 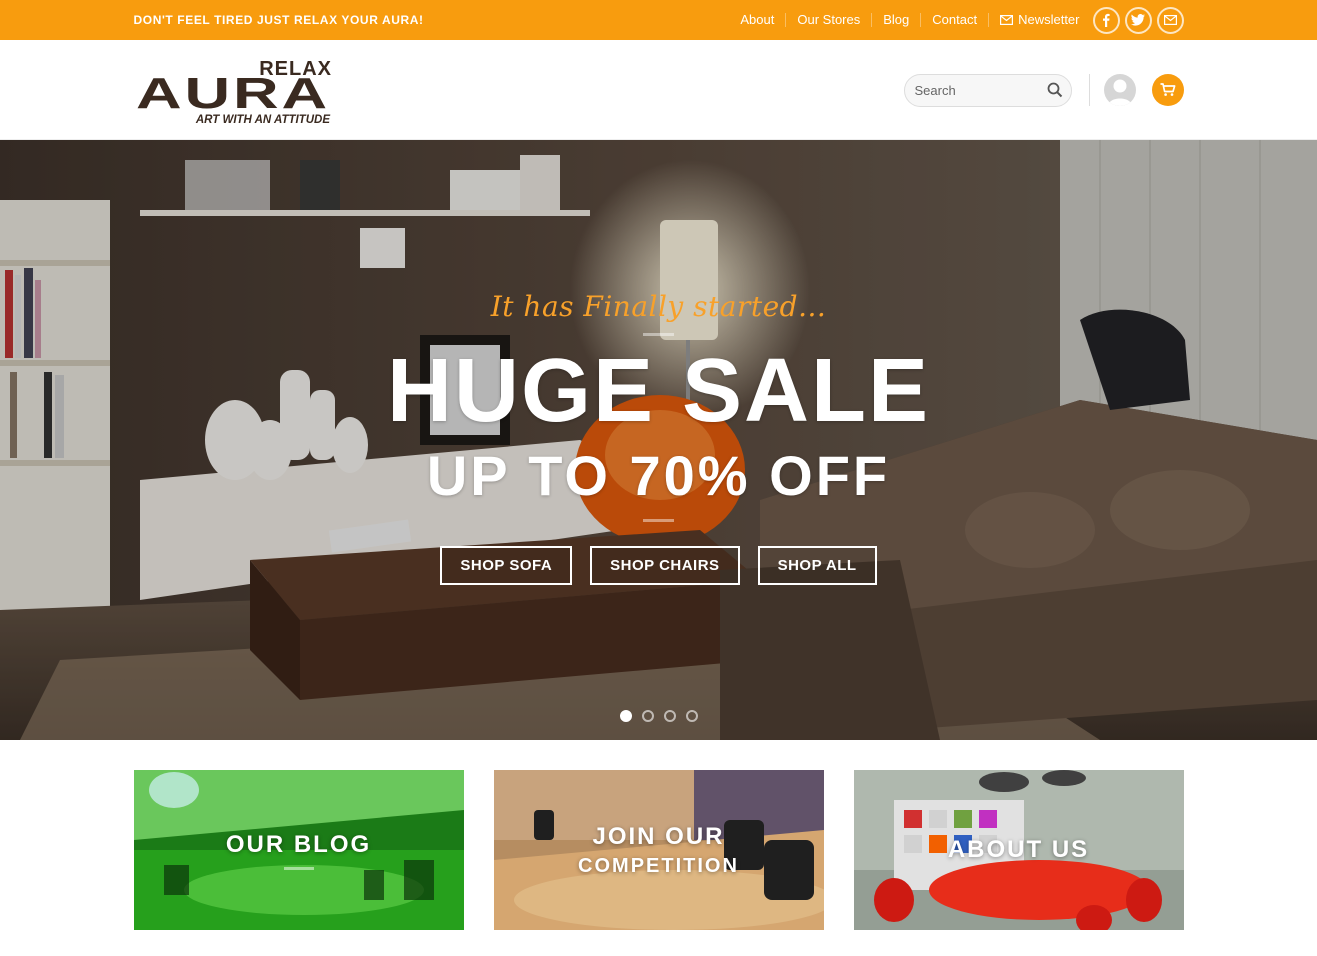 I want to click on twitter-icon, so click(x=1138, y=20).